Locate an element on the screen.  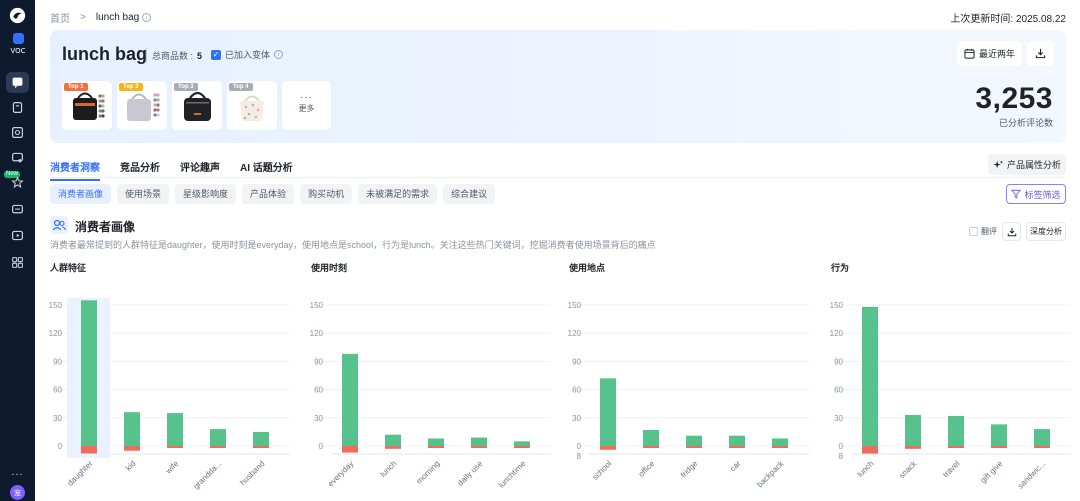
x-tick-label: everyday is located at coordinates (340, 473).